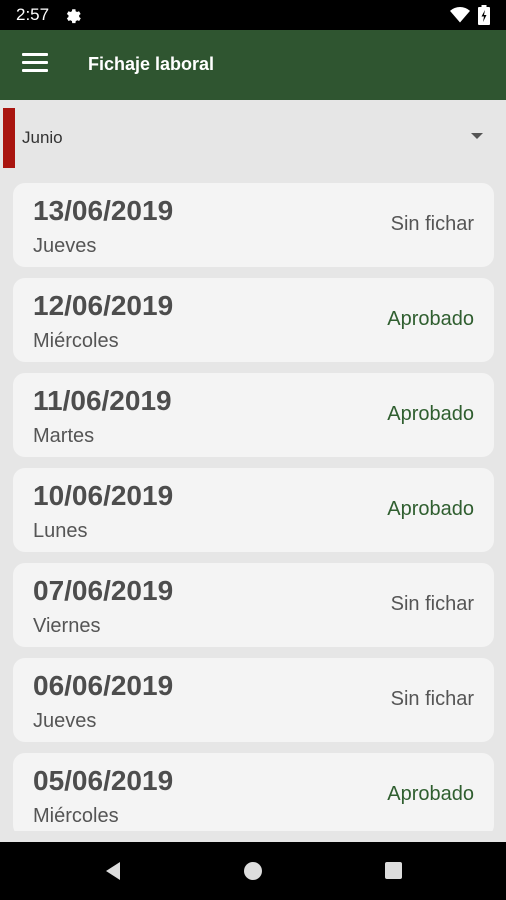 The height and width of the screenshot is (900, 506). What do you see at coordinates (64, 436) in the screenshot?
I see `entry-weekday: Martes` at bounding box center [64, 436].